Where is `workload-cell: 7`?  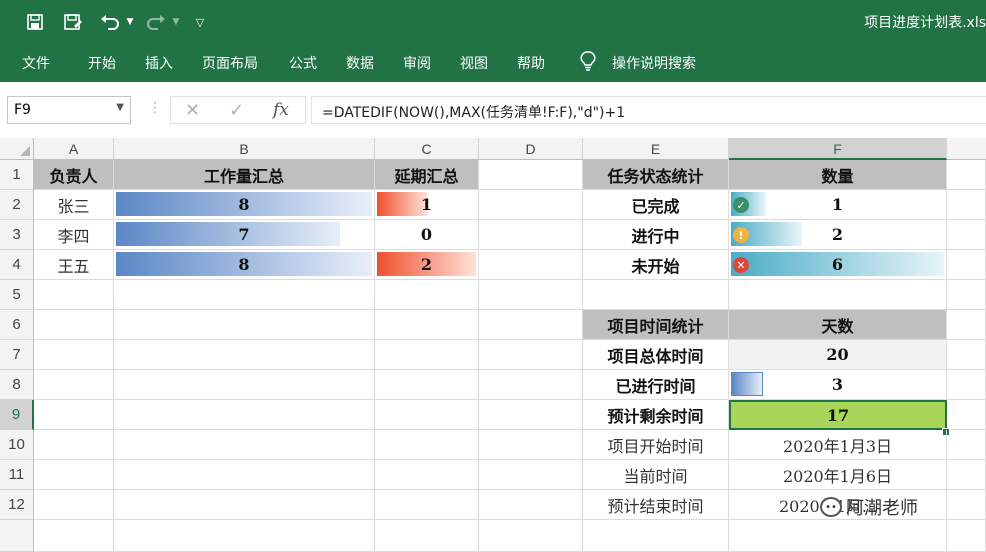
workload-cell: 7 is located at coordinates (244, 235).